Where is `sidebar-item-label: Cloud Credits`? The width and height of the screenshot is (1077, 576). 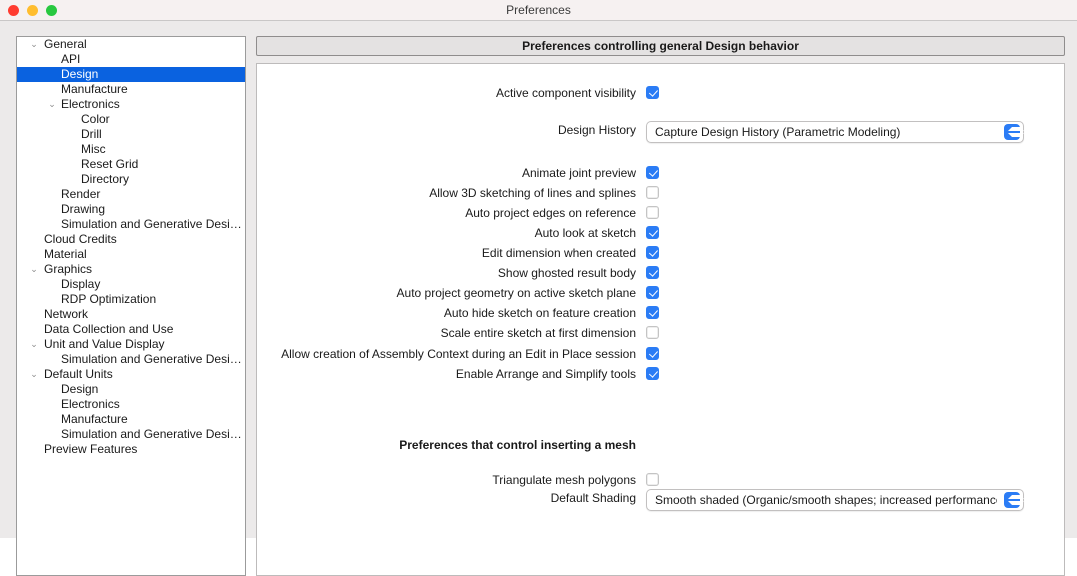 sidebar-item-label: Cloud Credits is located at coordinates (80, 239).